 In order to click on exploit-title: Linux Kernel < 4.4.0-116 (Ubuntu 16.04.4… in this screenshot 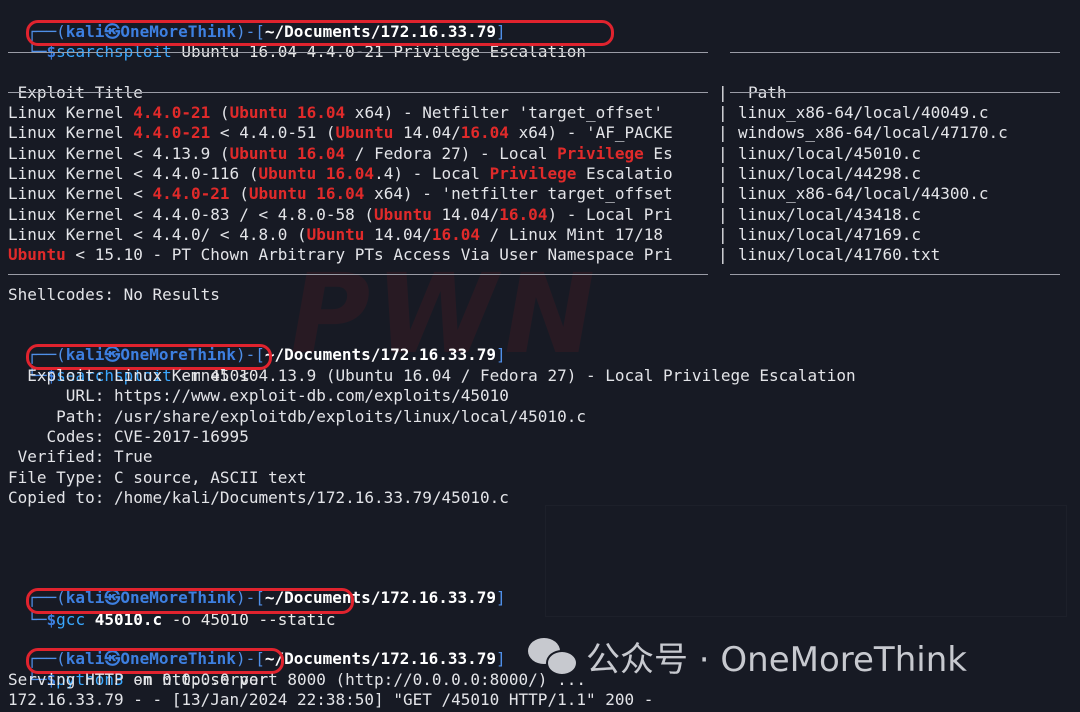, I will do `click(340, 173)`.